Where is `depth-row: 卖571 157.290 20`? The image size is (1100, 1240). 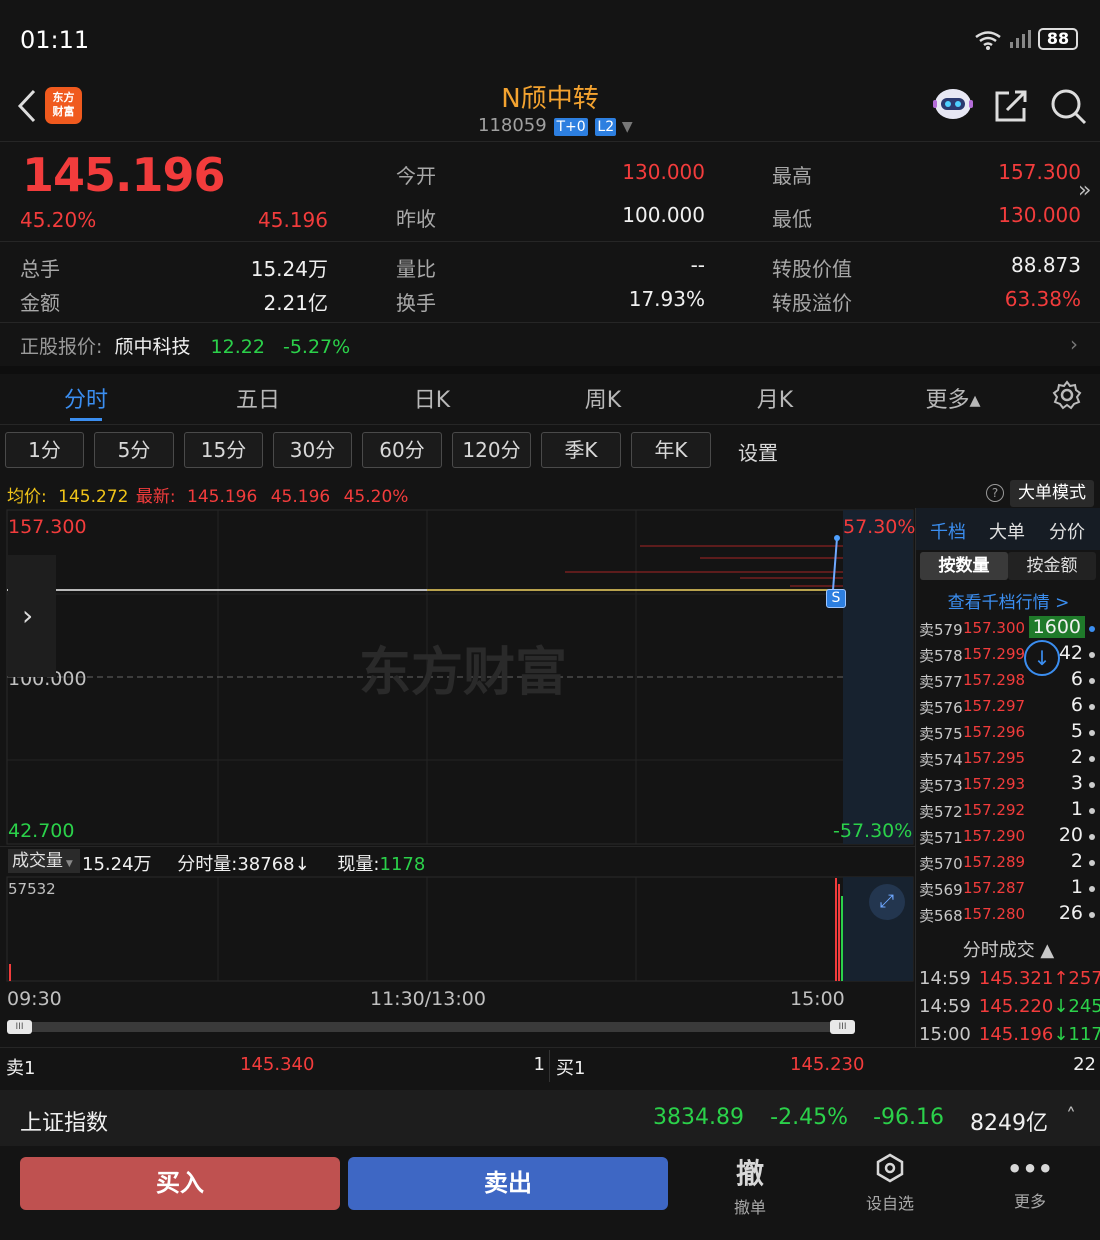
depth-row: 卖571 157.290 20 is located at coordinates (1009, 837).